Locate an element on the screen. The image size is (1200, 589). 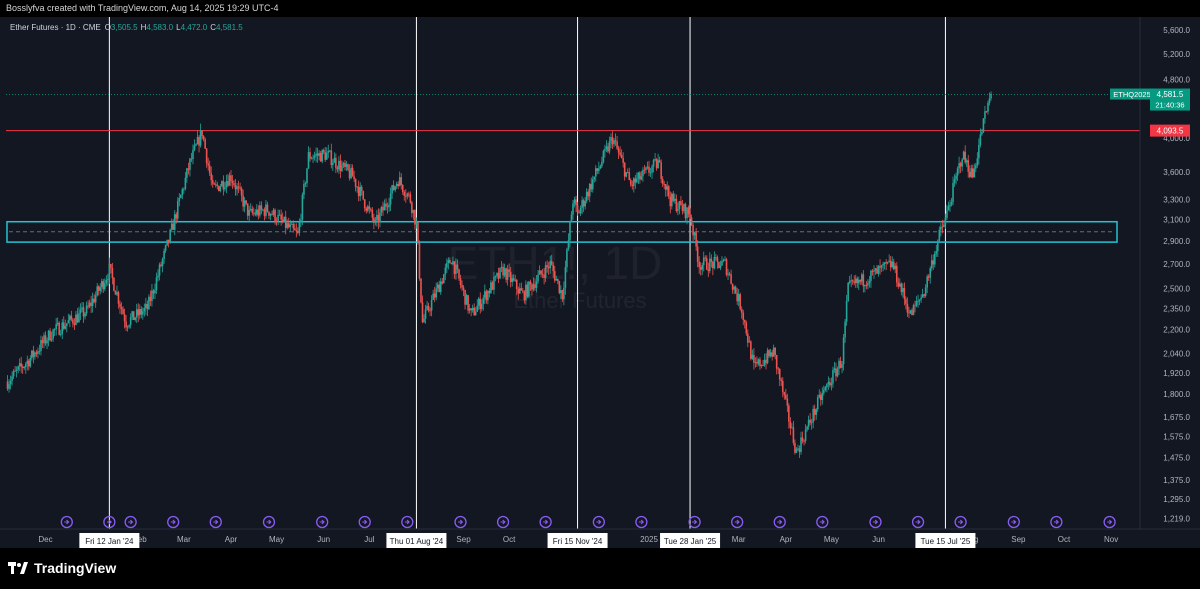
y-tick-label: 2,700.0 is located at coordinates (1176, 264).